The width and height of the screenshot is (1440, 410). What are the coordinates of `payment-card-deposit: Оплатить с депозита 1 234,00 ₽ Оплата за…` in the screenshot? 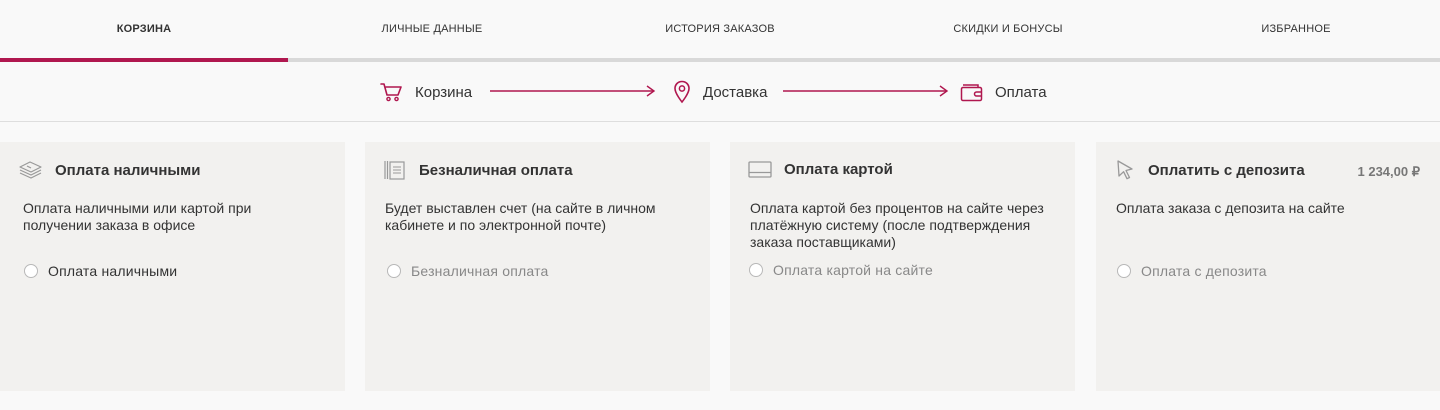 It's located at (1268, 266).